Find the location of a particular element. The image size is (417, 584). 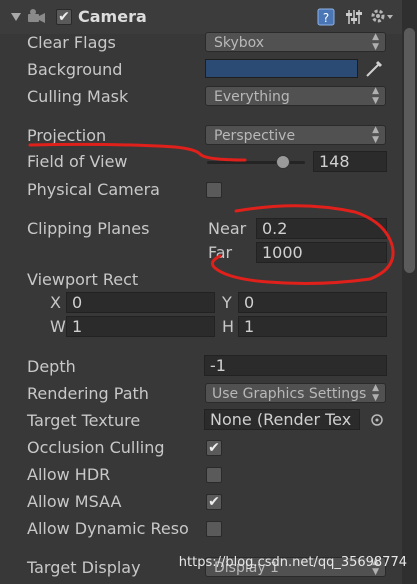

watermark-text: https://blog.csdn.net/qq_35698774 is located at coordinates (292, 562).